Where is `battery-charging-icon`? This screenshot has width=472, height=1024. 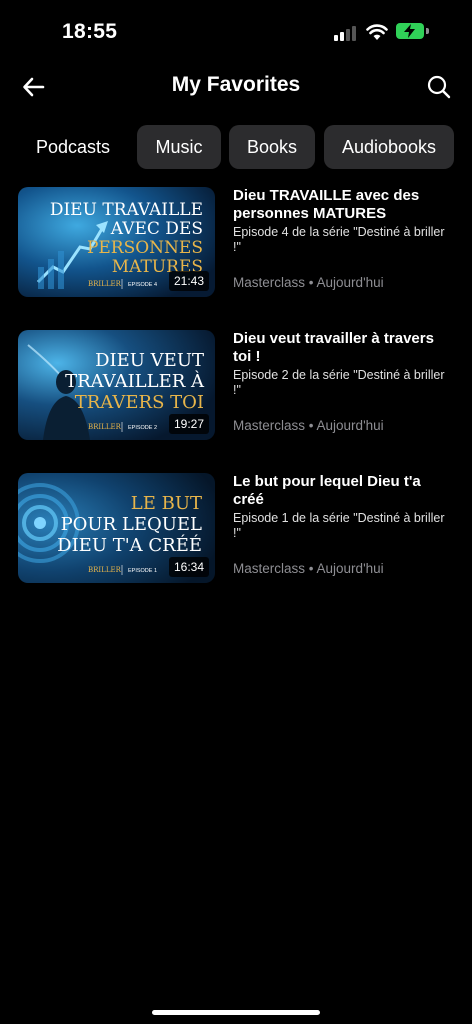
battery-charging-icon is located at coordinates (410, 31).